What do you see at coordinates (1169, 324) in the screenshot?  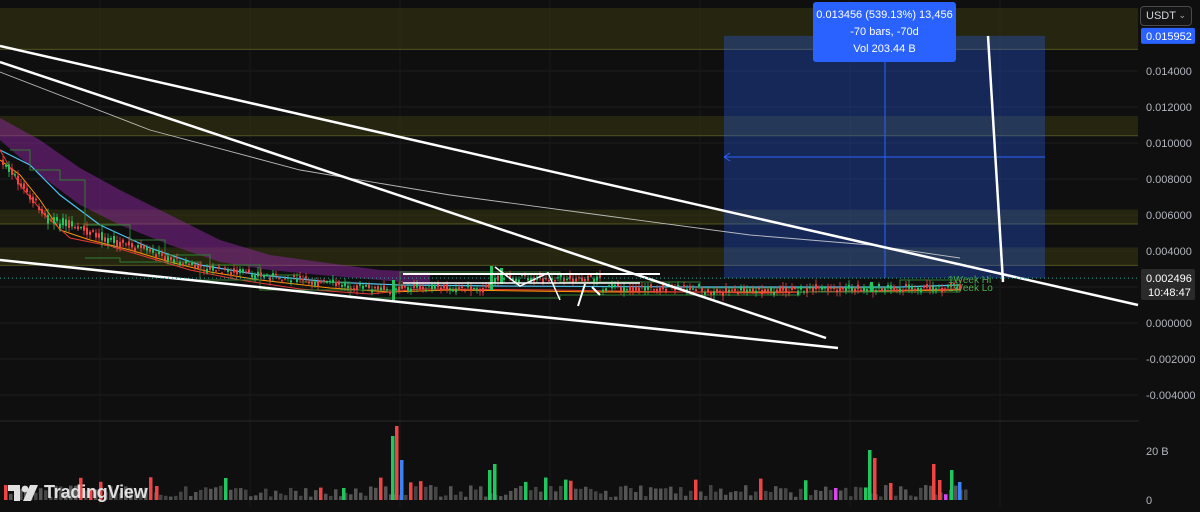 I see `price-tick-label: 0.000000` at bounding box center [1169, 324].